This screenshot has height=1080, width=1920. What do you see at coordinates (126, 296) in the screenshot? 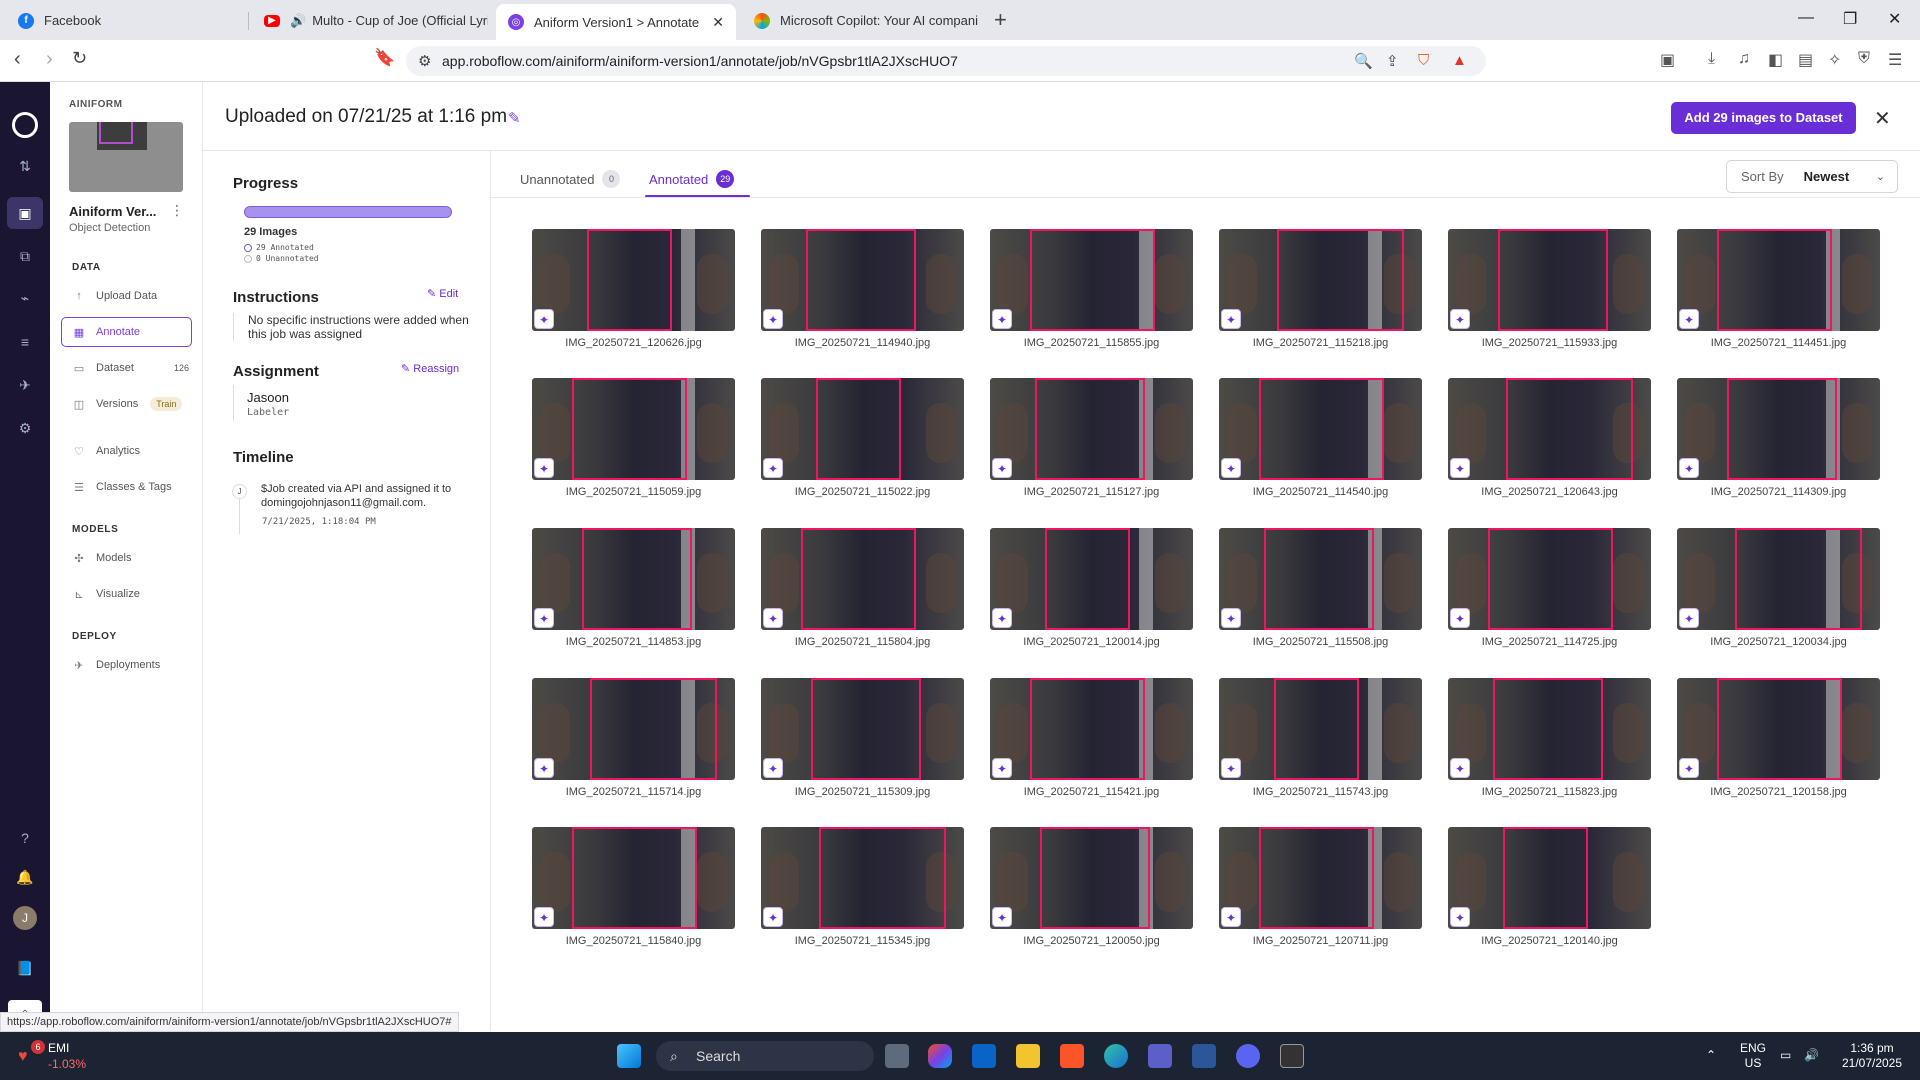
I see `sidebar-item-upload: ↑ Upload Data` at bounding box center [126, 296].